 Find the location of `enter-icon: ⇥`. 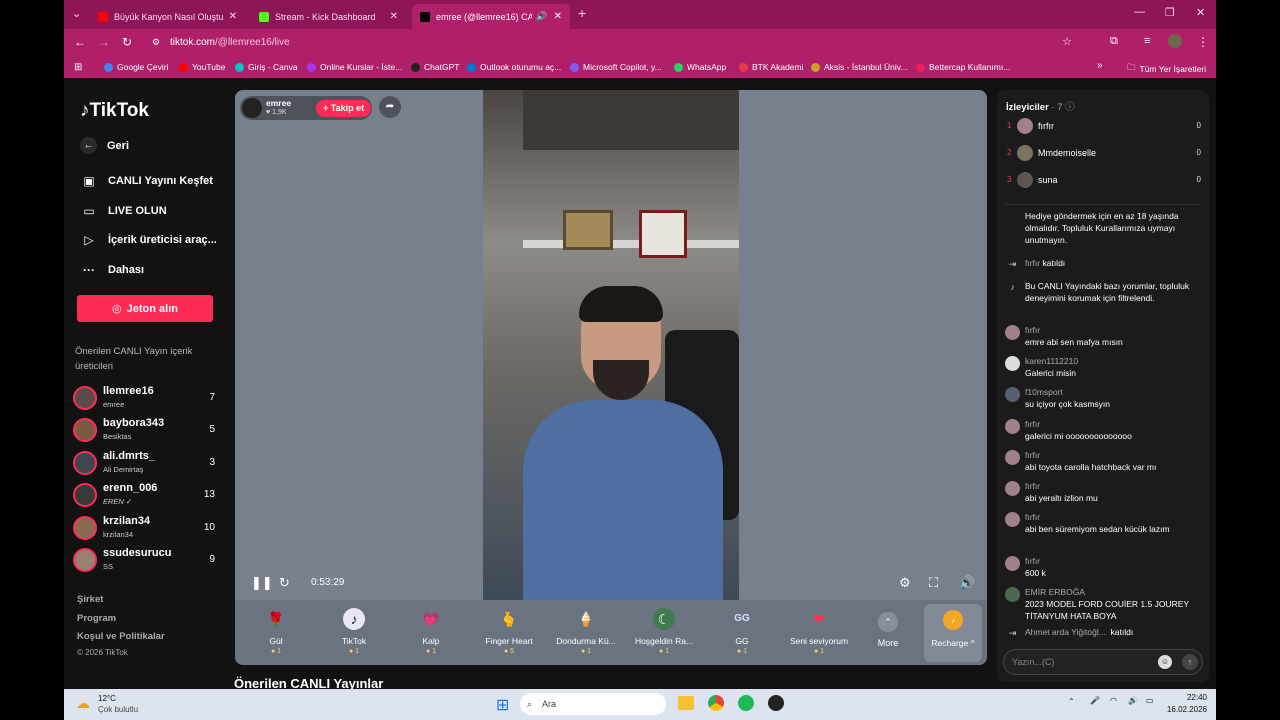

enter-icon: ⇥ is located at coordinates (1012, 633).